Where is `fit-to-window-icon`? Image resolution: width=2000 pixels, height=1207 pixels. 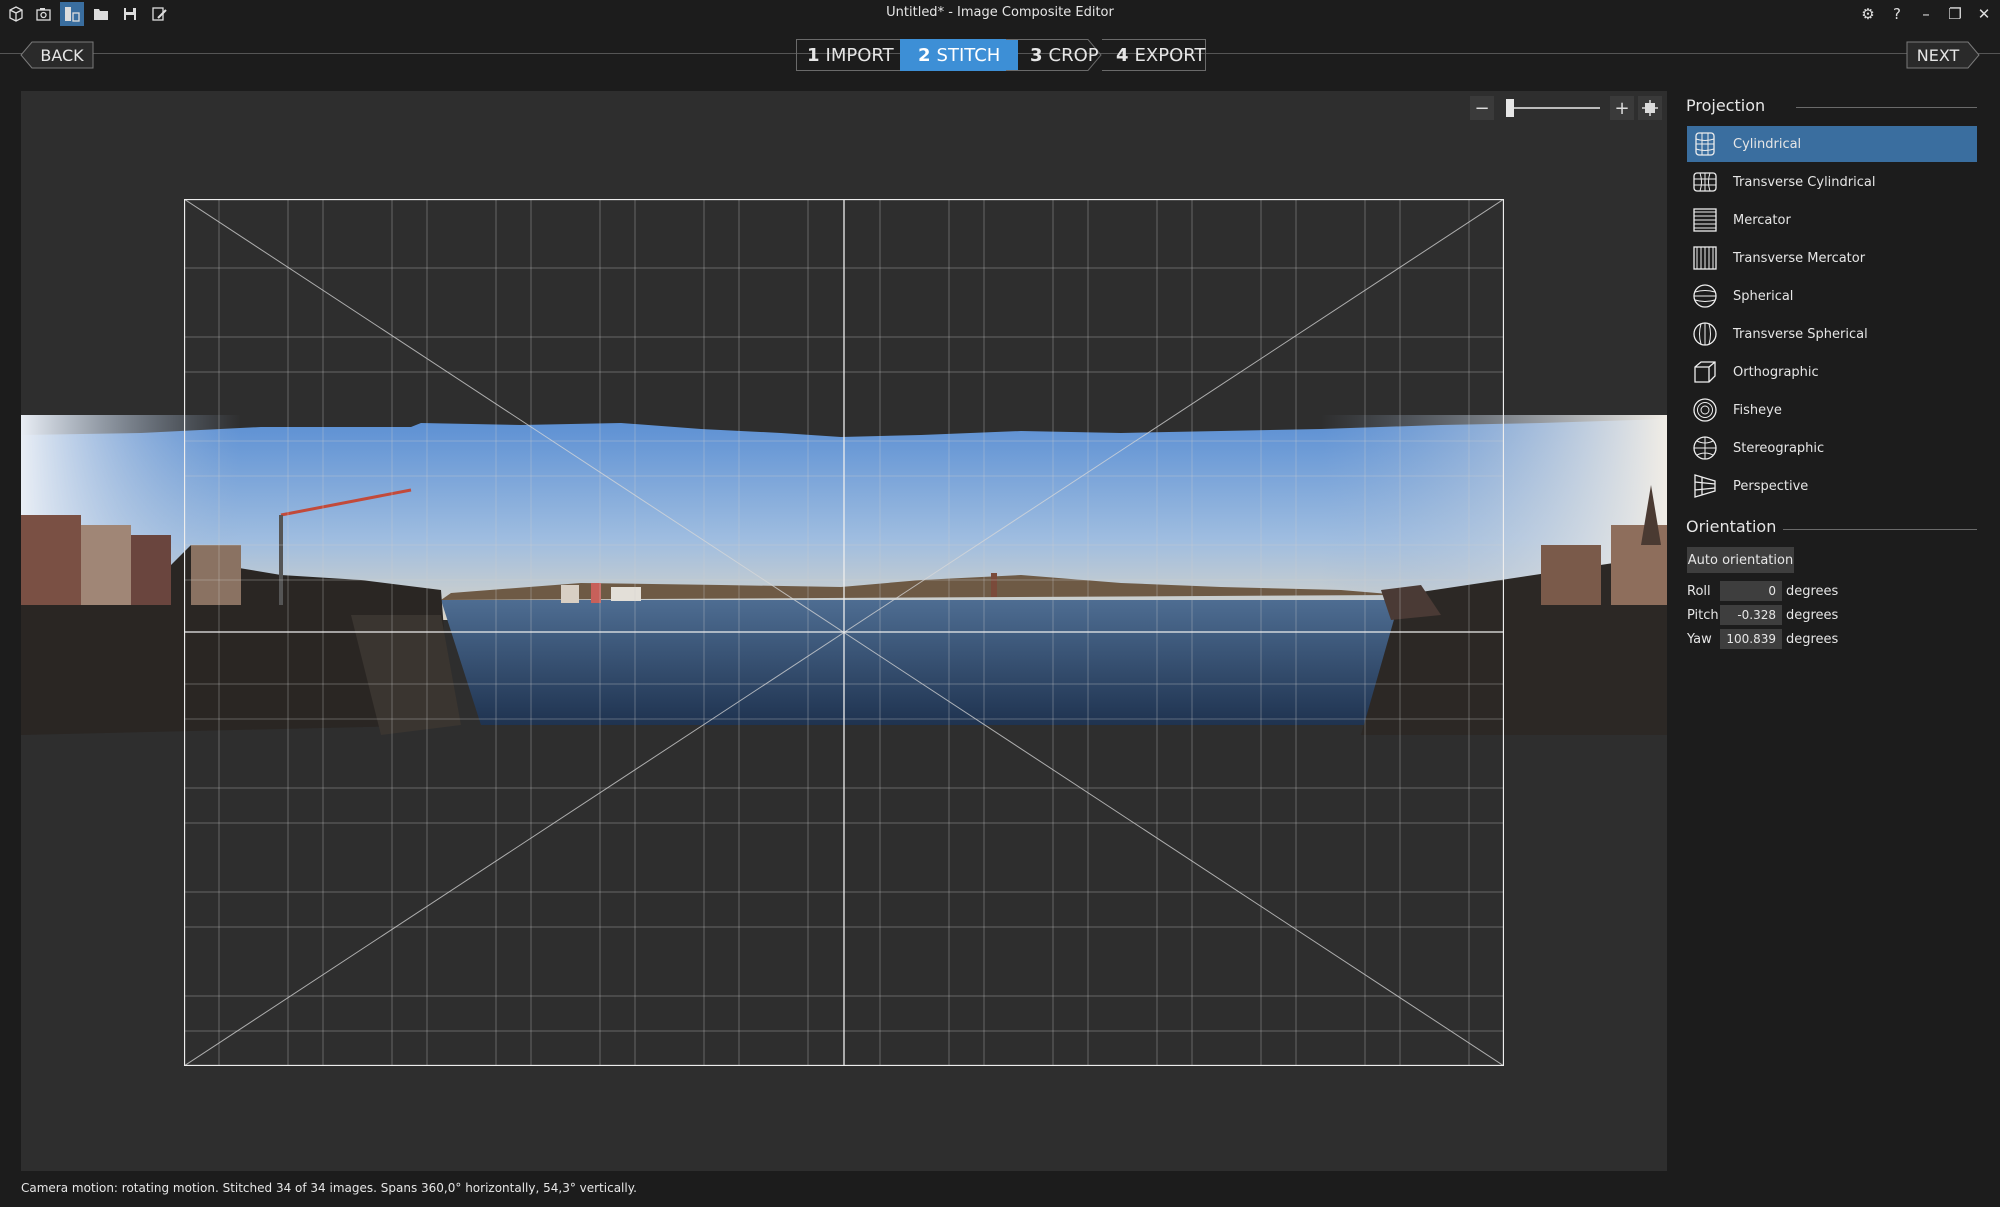 fit-to-window-icon is located at coordinates (1650, 108).